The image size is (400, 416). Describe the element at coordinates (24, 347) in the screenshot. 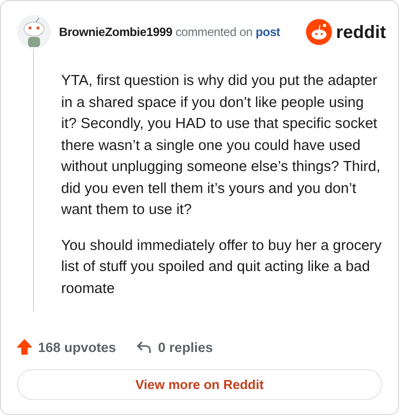

I see `upvote-icon` at that location.